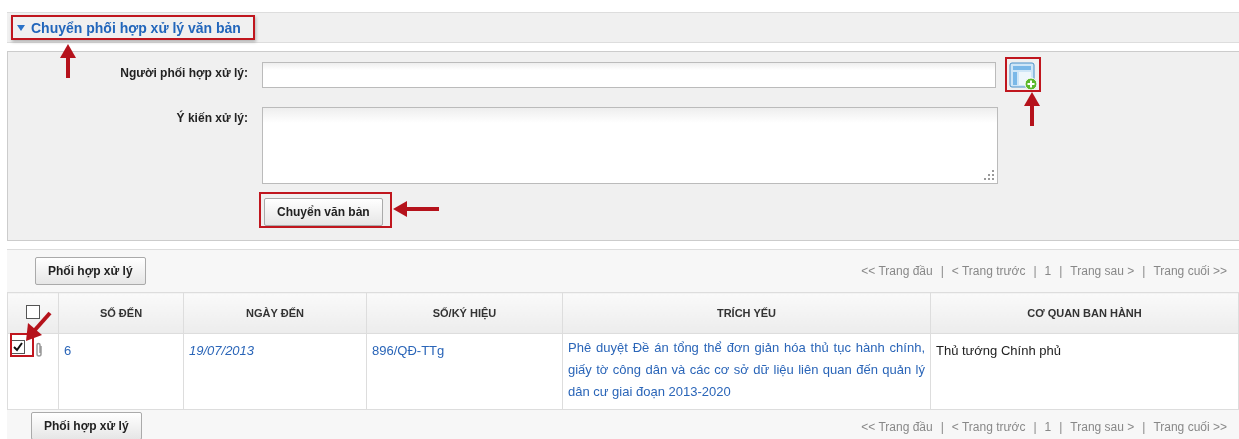  What do you see at coordinates (746, 313) in the screenshot?
I see `column-header: TRÍCH YẾU` at bounding box center [746, 313].